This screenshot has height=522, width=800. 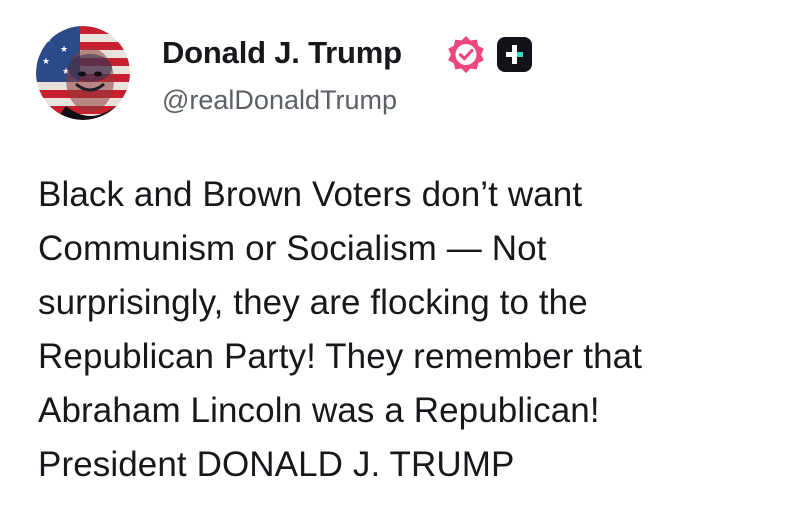 What do you see at coordinates (282, 53) in the screenshot?
I see `author-display-name: Donald J. Trump` at bounding box center [282, 53].